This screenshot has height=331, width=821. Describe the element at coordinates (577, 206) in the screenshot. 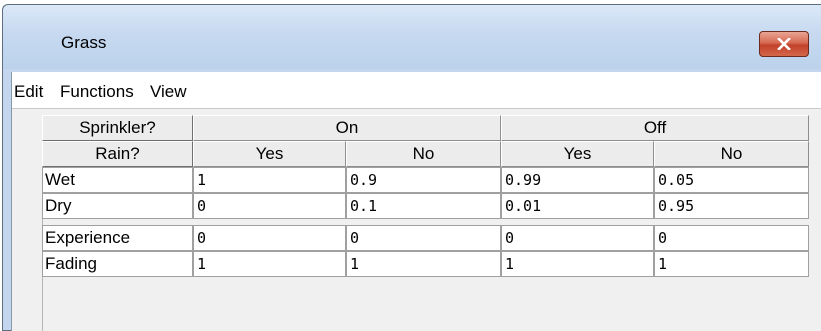

I see `value-cell: 0.01` at that location.